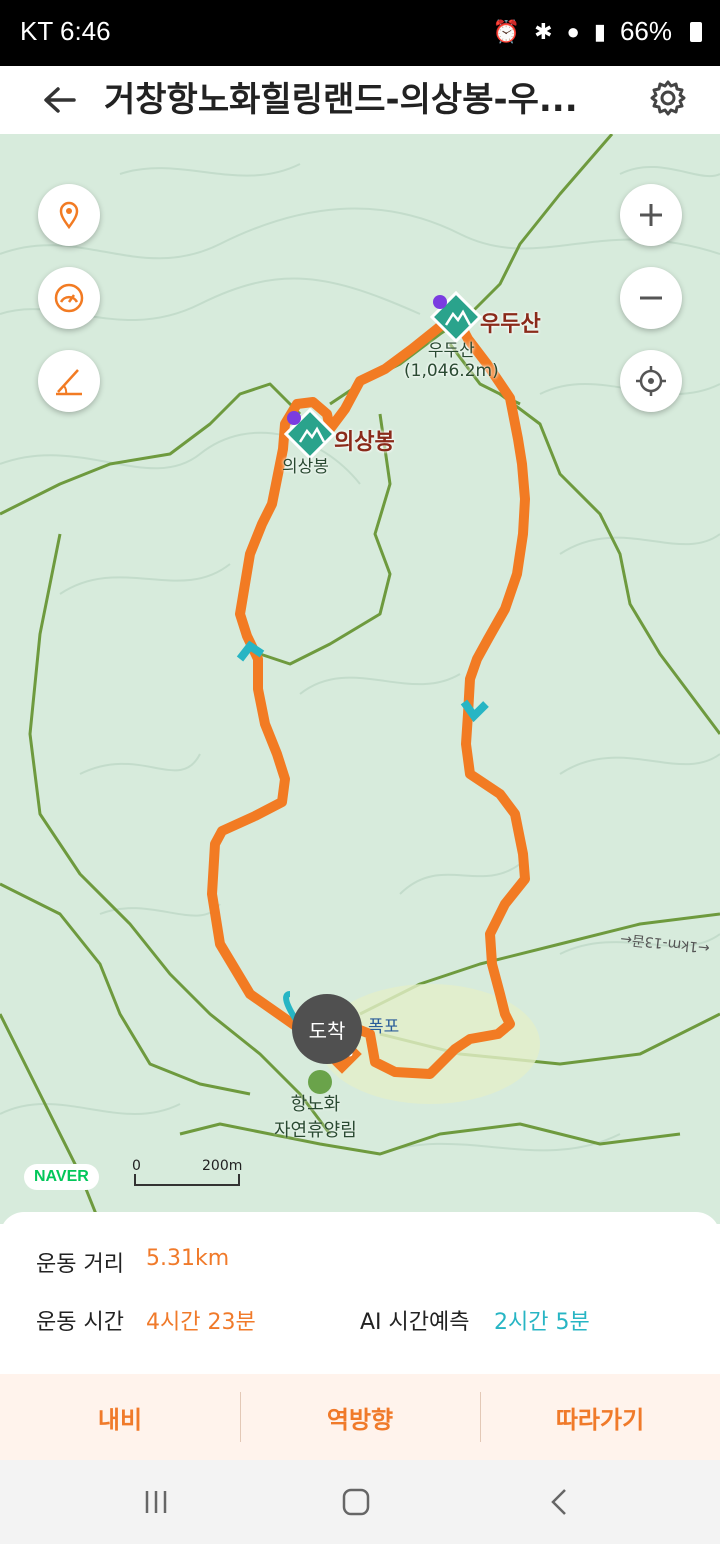 The height and width of the screenshot is (1544, 720). What do you see at coordinates (65, 31) in the screenshot?
I see `status-carrier-time: KT 6:46` at bounding box center [65, 31].